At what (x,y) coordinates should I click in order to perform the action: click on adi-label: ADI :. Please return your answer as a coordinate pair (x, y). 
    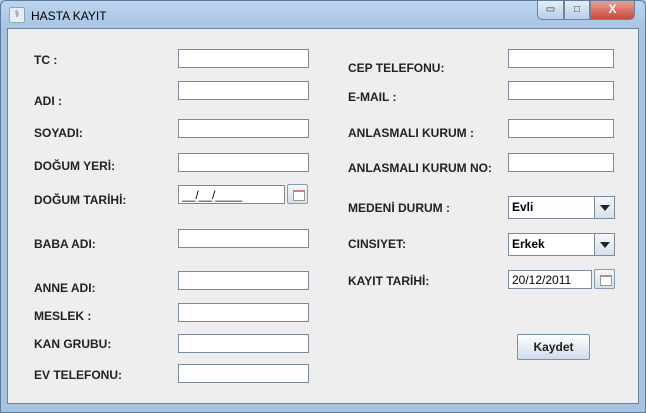
    Looking at the image, I should click on (48, 101).